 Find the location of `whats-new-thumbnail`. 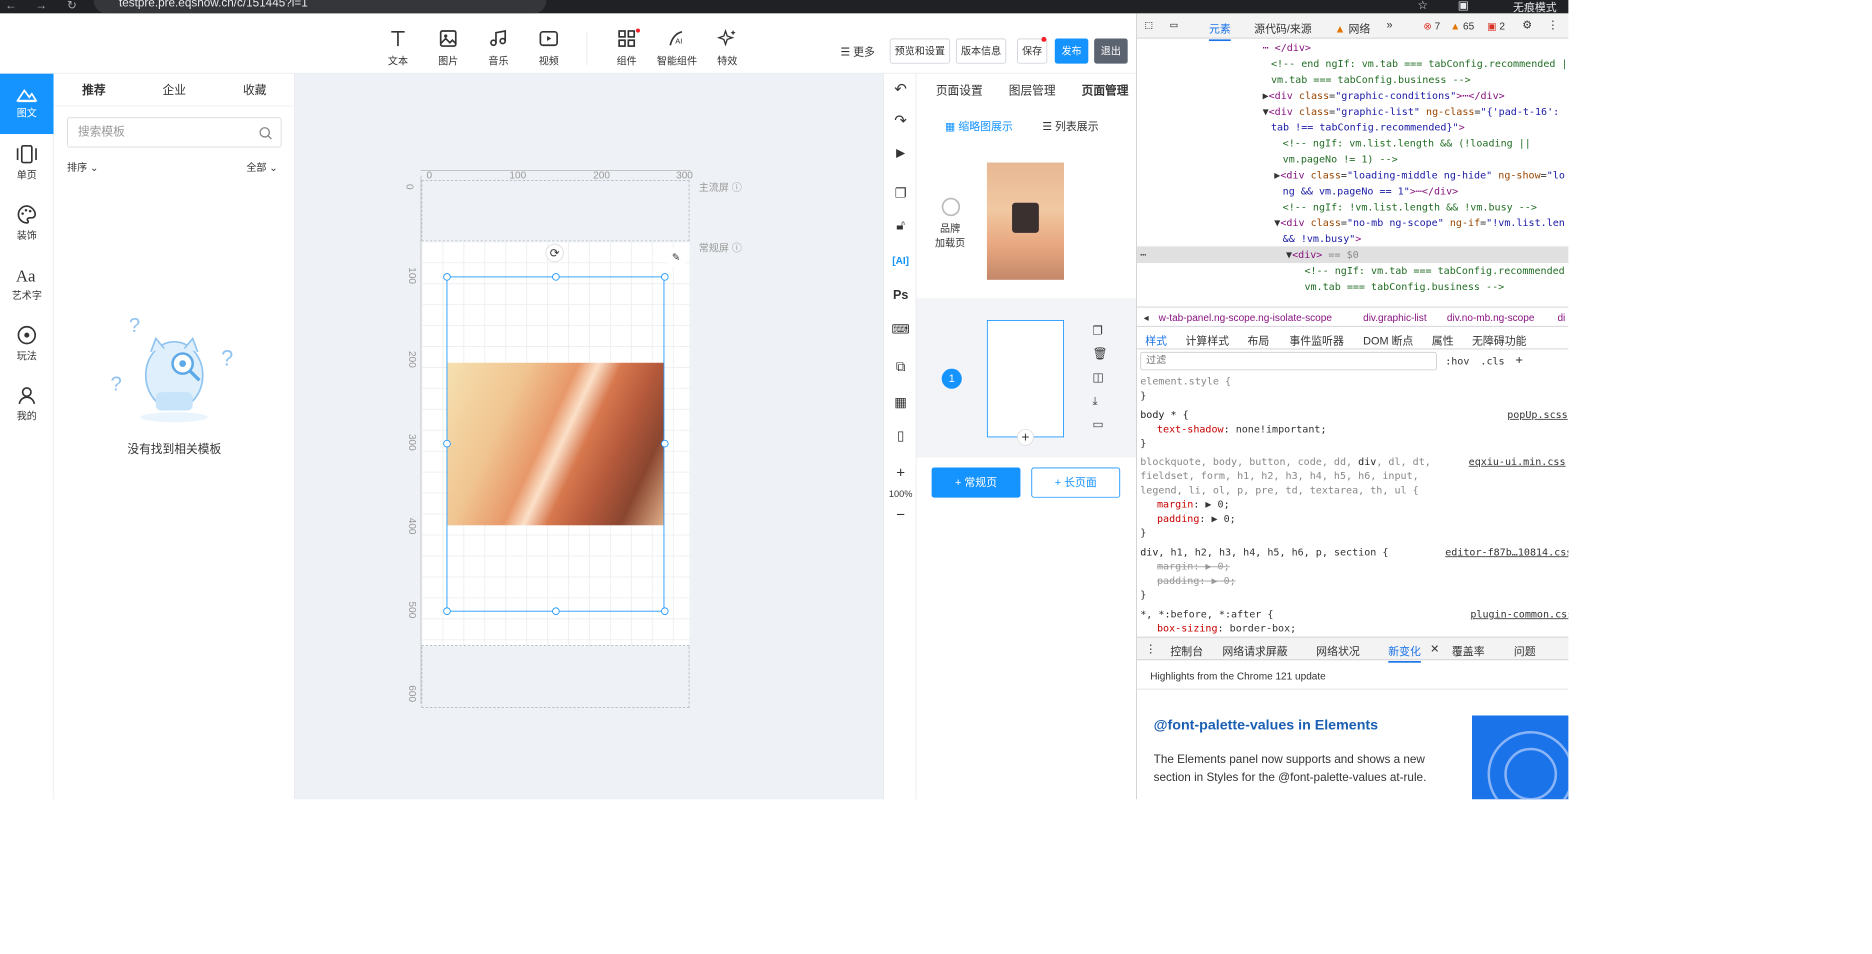

whats-new-thumbnail is located at coordinates (1520, 757).